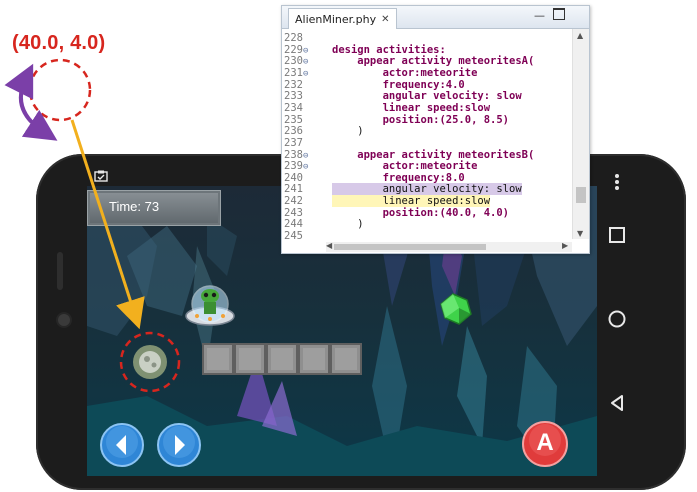 Image resolution: width=697 pixels, height=492 pixels. I want to click on rotation-arrow, so click(31, 102).